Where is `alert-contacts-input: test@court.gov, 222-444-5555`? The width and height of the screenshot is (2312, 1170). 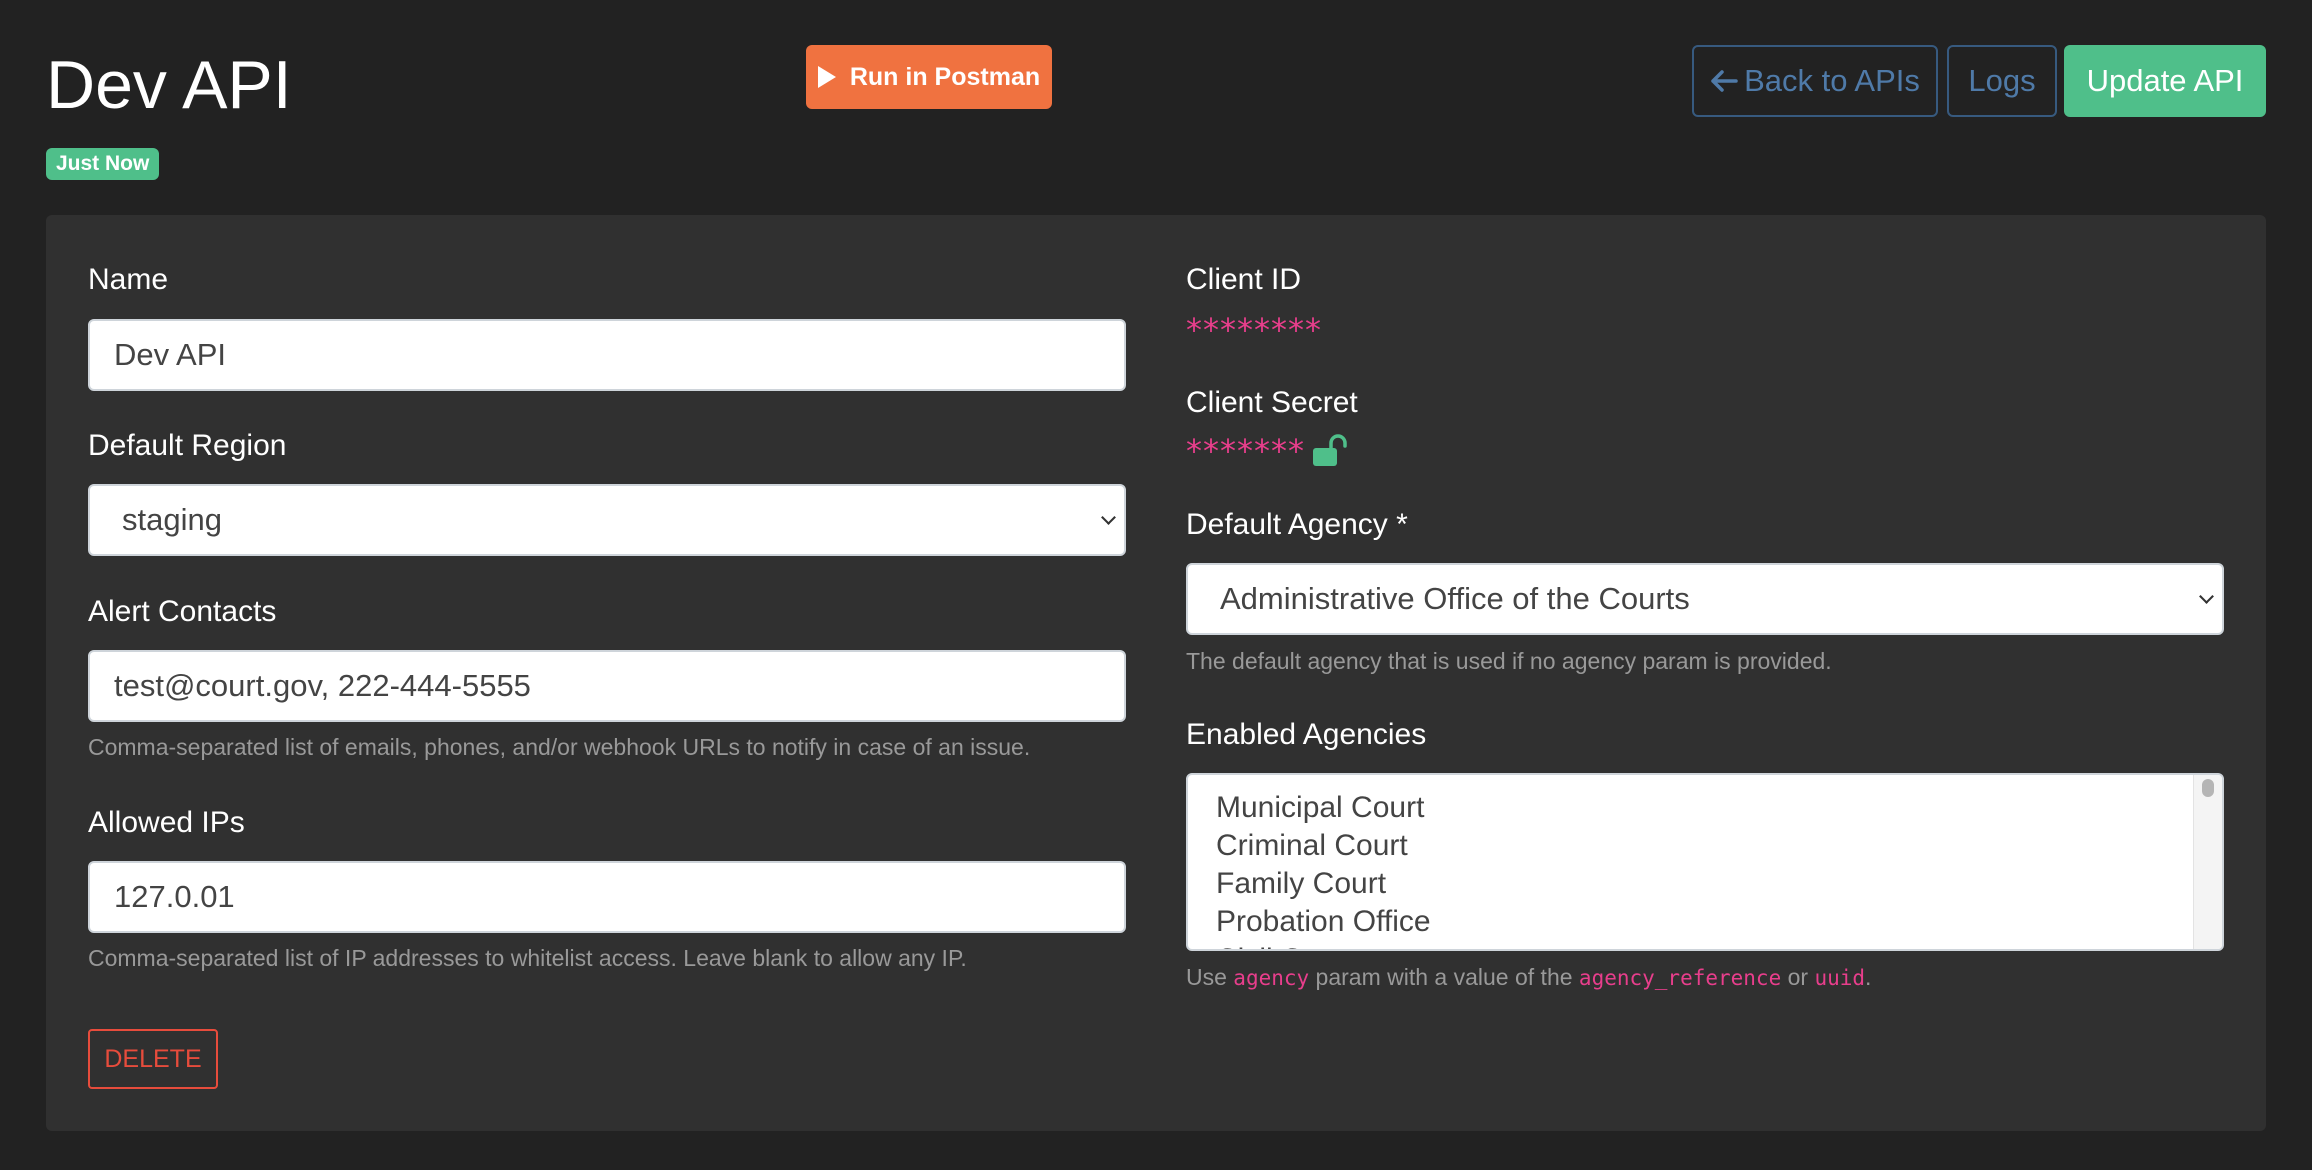 alert-contacts-input: test@court.gov, 222-444-5555 is located at coordinates (607, 686).